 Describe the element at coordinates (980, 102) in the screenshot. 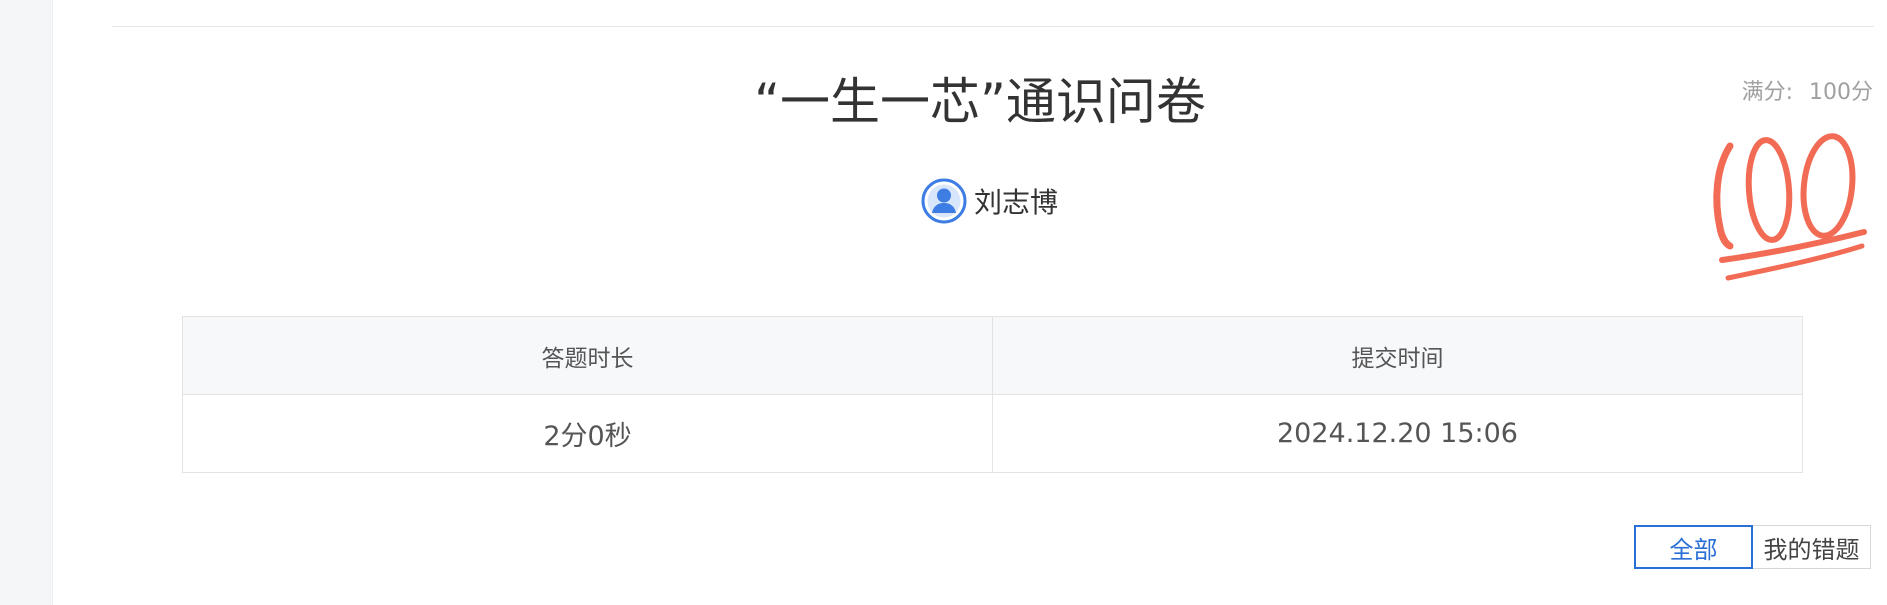

I see `page-title: “一生一芯”通识问卷` at that location.